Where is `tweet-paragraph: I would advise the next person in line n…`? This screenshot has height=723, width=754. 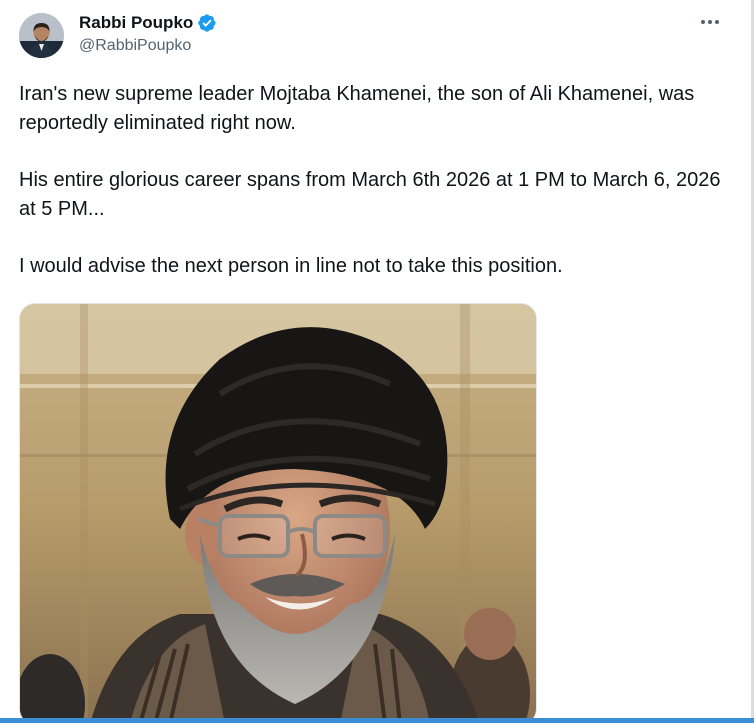 tweet-paragraph: I would advise the next person in line n… is located at coordinates (291, 266).